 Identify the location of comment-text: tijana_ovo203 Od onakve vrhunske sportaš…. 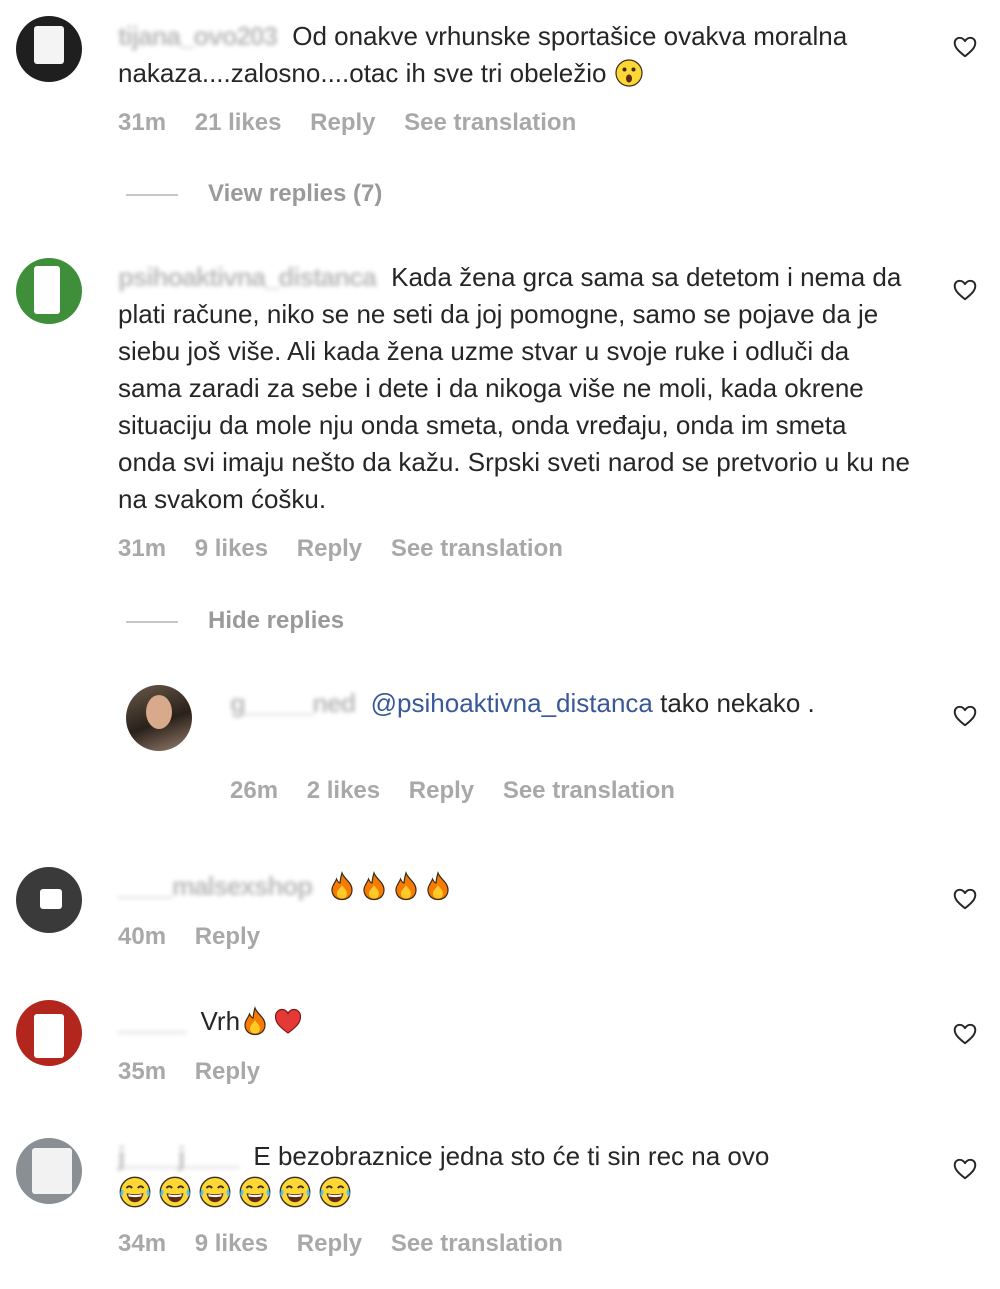
(514, 55).